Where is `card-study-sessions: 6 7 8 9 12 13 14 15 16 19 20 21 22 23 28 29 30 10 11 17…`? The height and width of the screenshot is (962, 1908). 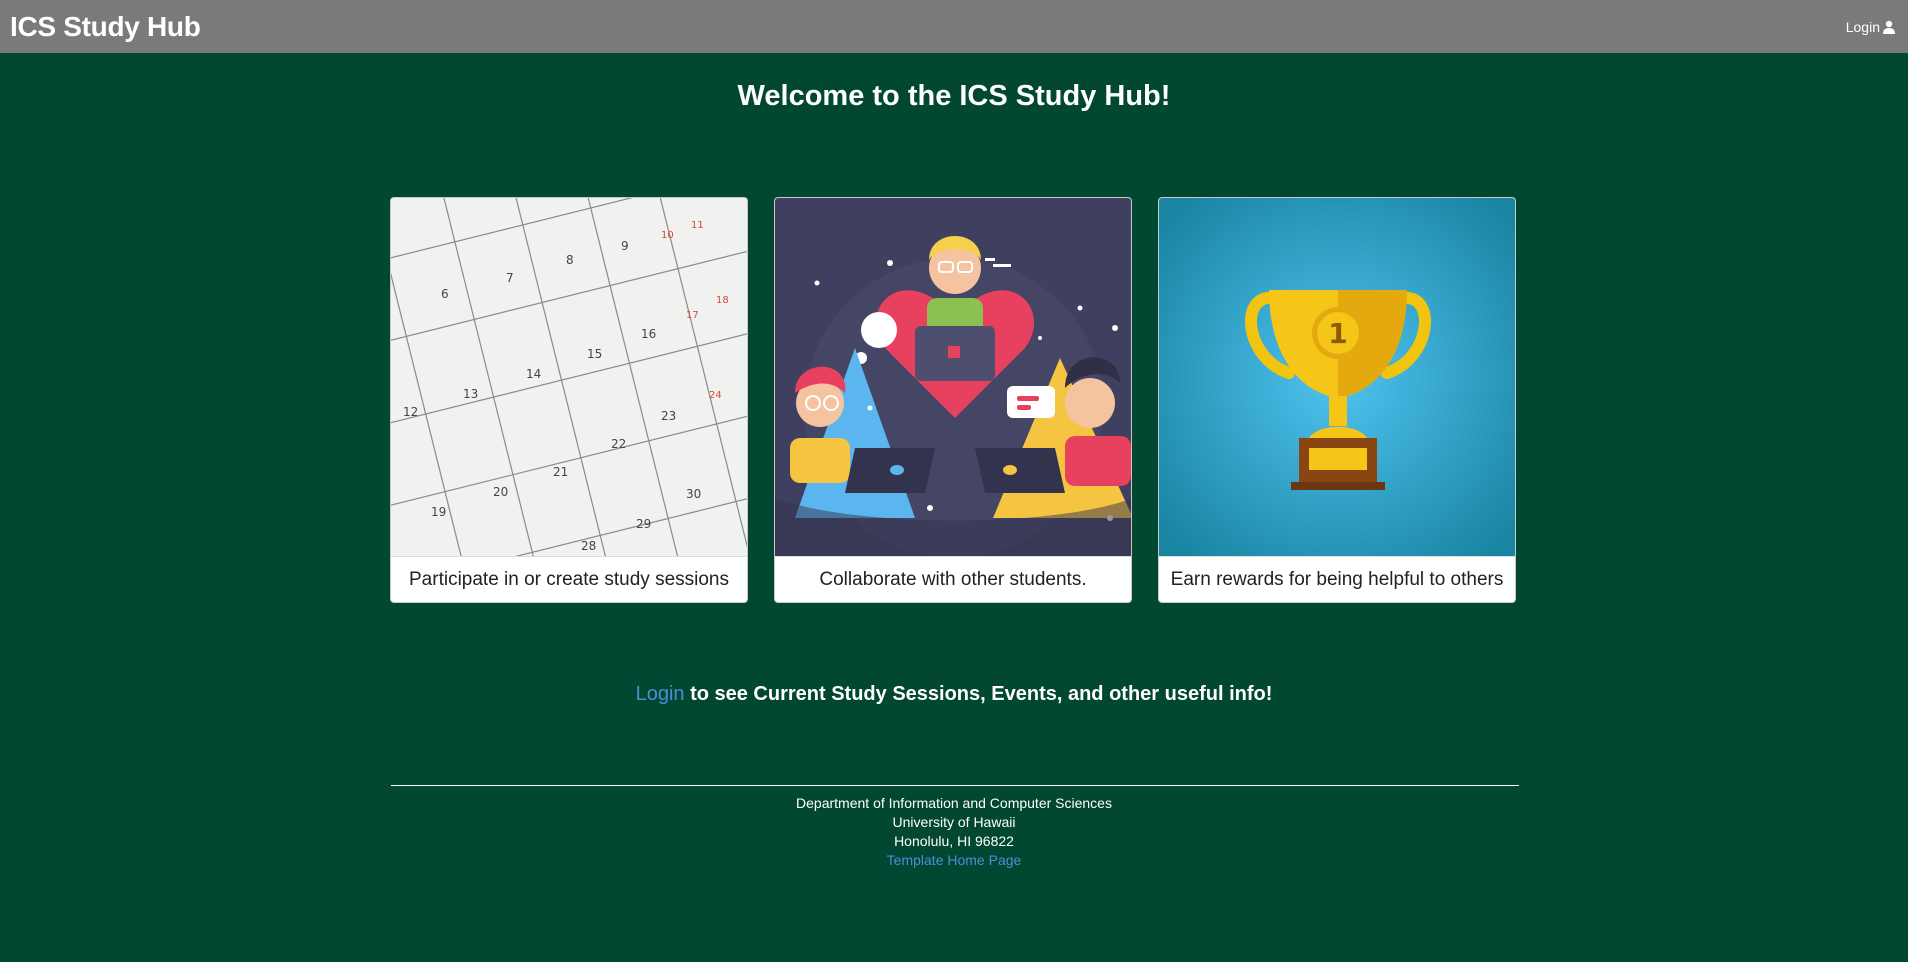
card-study-sessions: 6 7 8 9 12 13 14 15 16 19 20 21 22 23 28 29 30 10 11 17… is located at coordinates (569, 400).